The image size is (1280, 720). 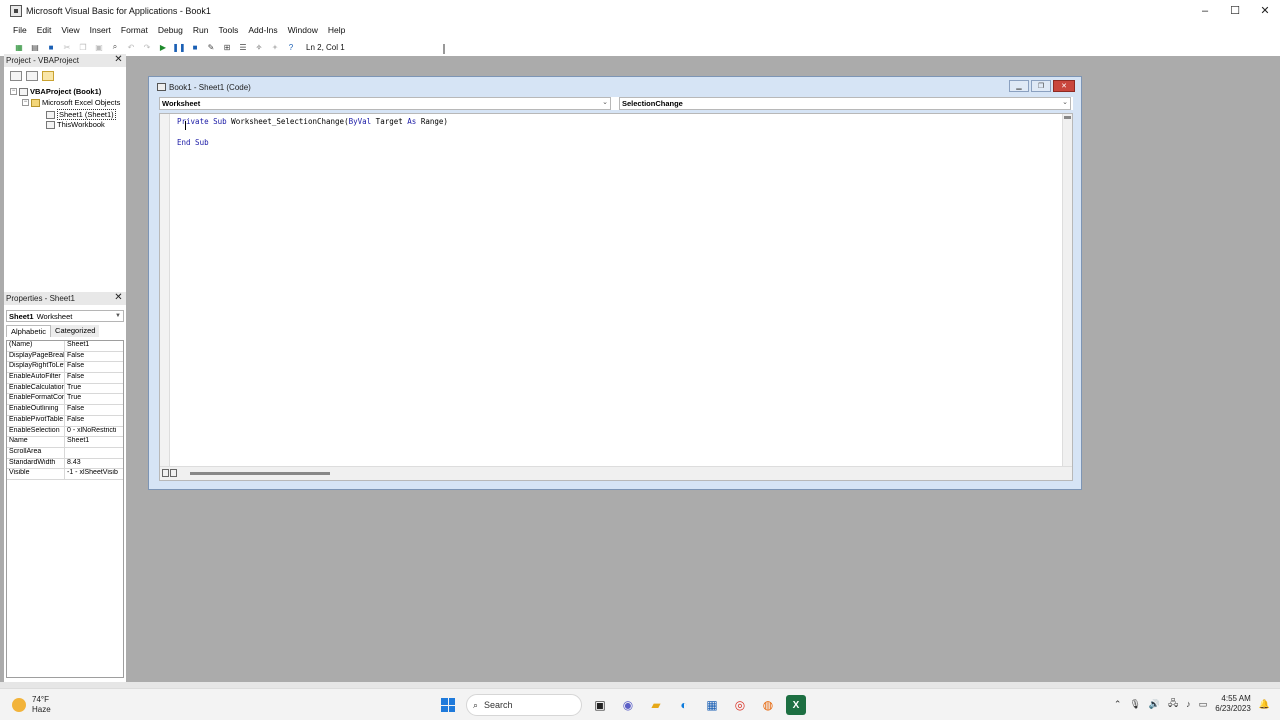 What do you see at coordinates (94, 453) in the screenshot?
I see `property-value` at bounding box center [94, 453].